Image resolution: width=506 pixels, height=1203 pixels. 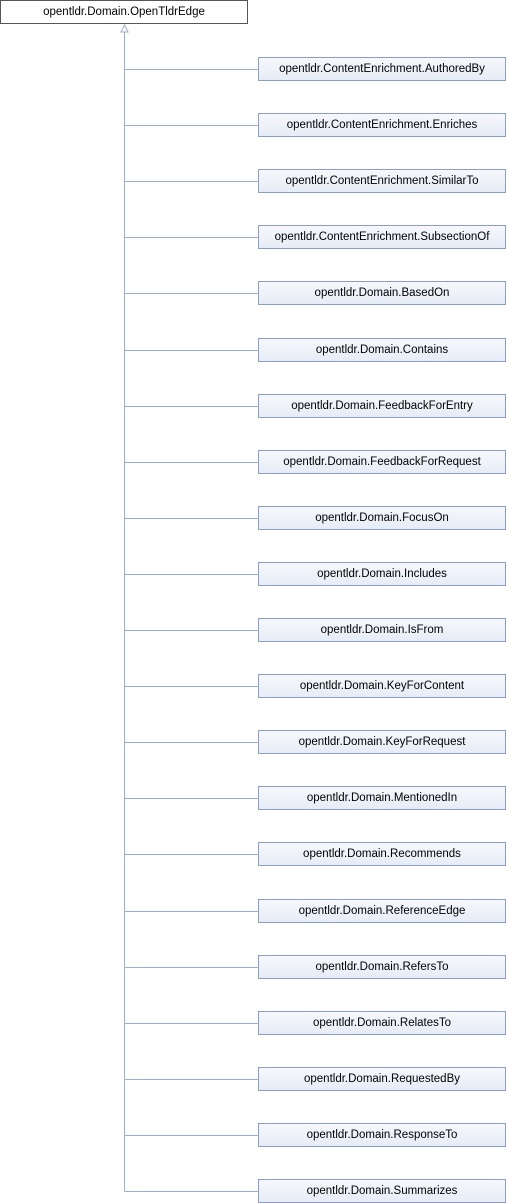 I want to click on derived-class-node: opentldr.Domain.ReferenceEdge, so click(x=382, y=911).